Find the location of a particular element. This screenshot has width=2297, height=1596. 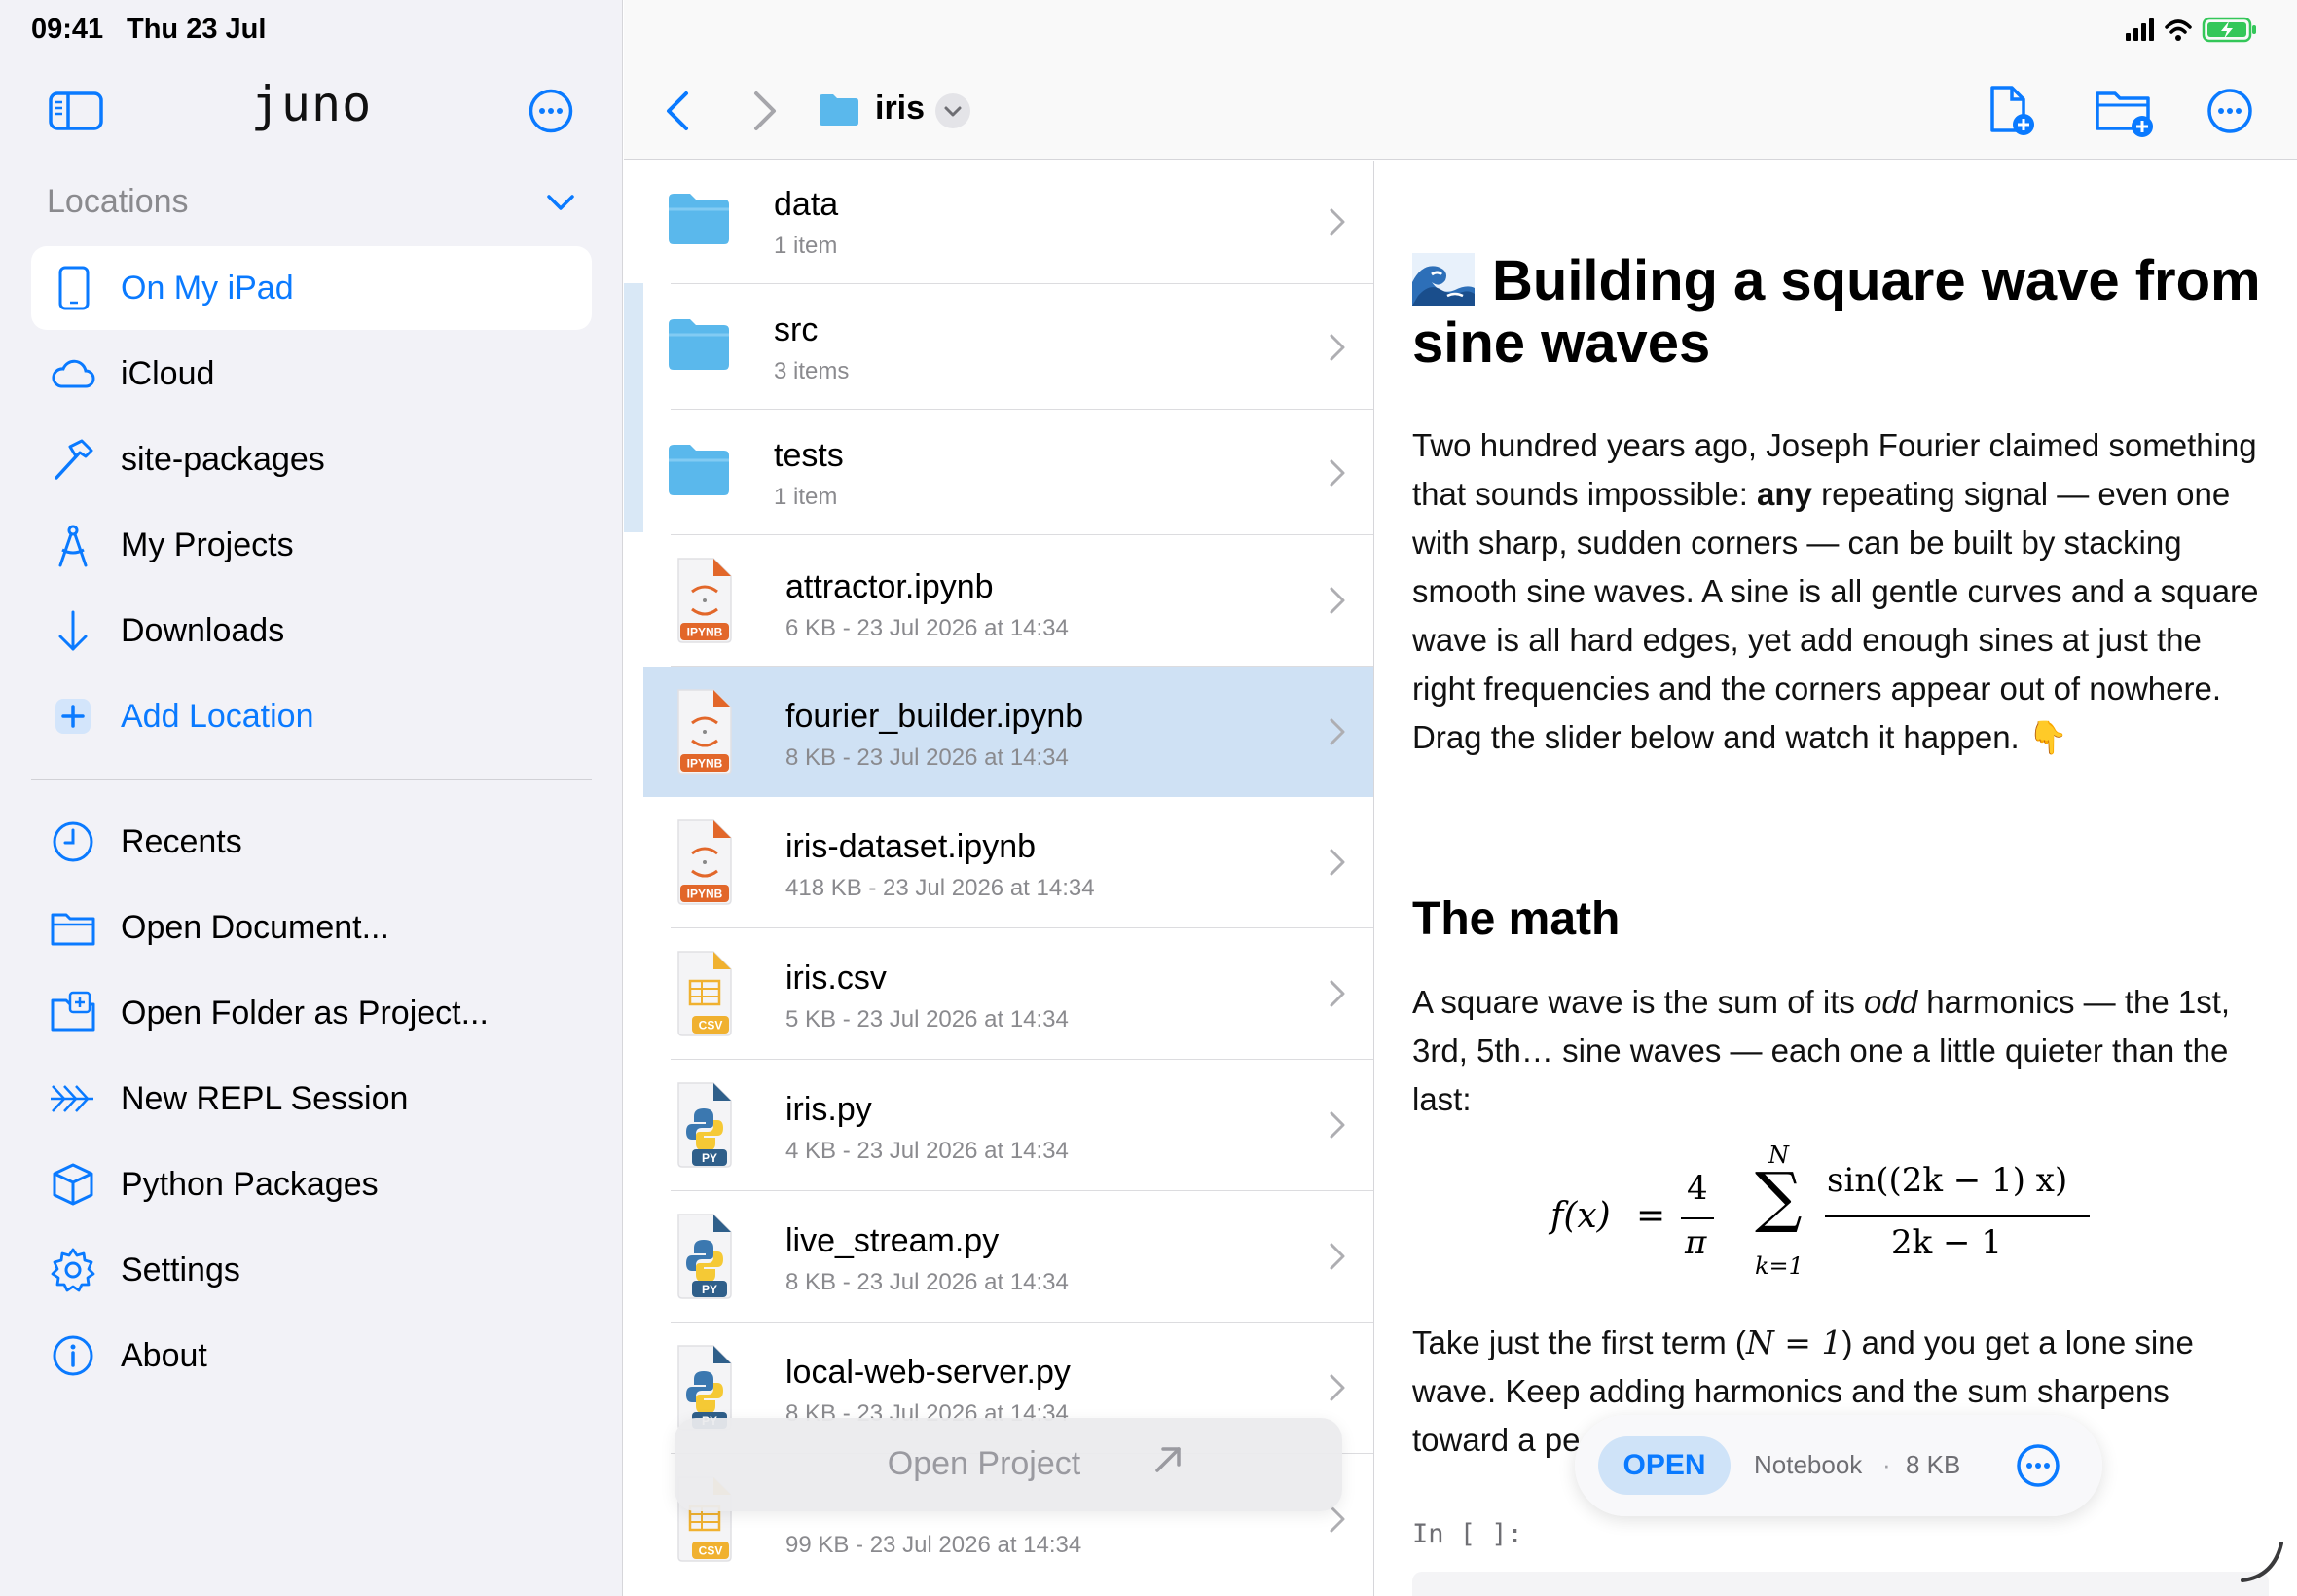

folder-plus-icon is located at coordinates (73, 1011).